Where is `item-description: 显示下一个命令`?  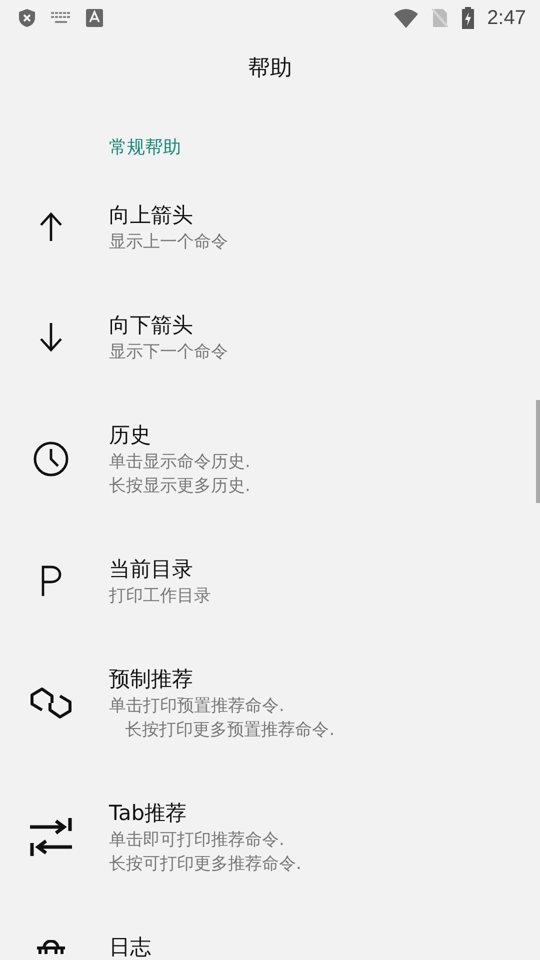 item-description: 显示下一个命令 is located at coordinates (168, 352).